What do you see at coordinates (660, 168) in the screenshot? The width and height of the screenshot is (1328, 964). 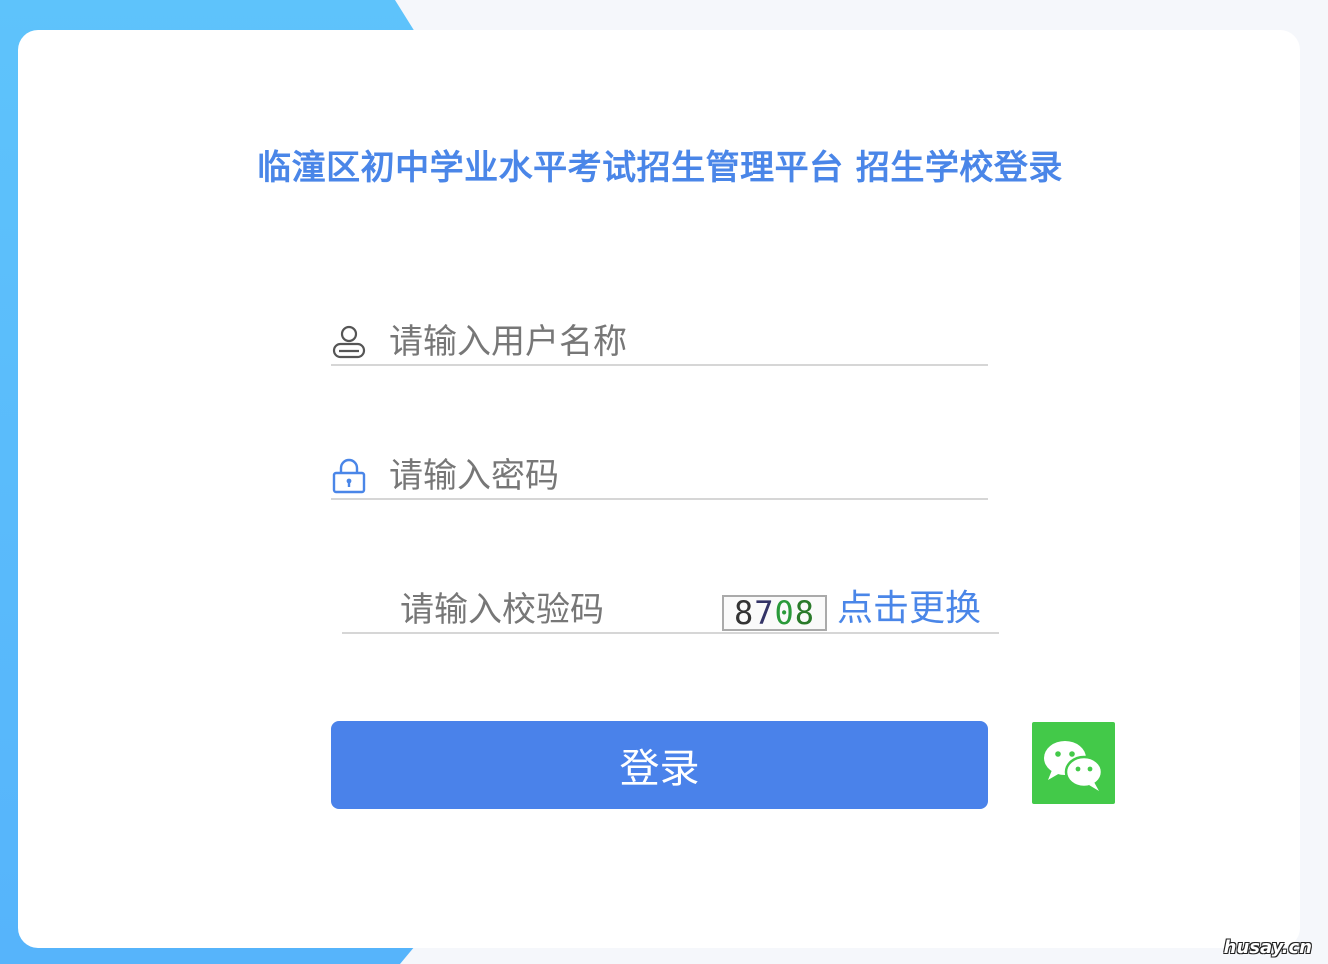 I see `page-title: 临潼区初中学业水平考试招生管理平台 招生学校登录` at bounding box center [660, 168].